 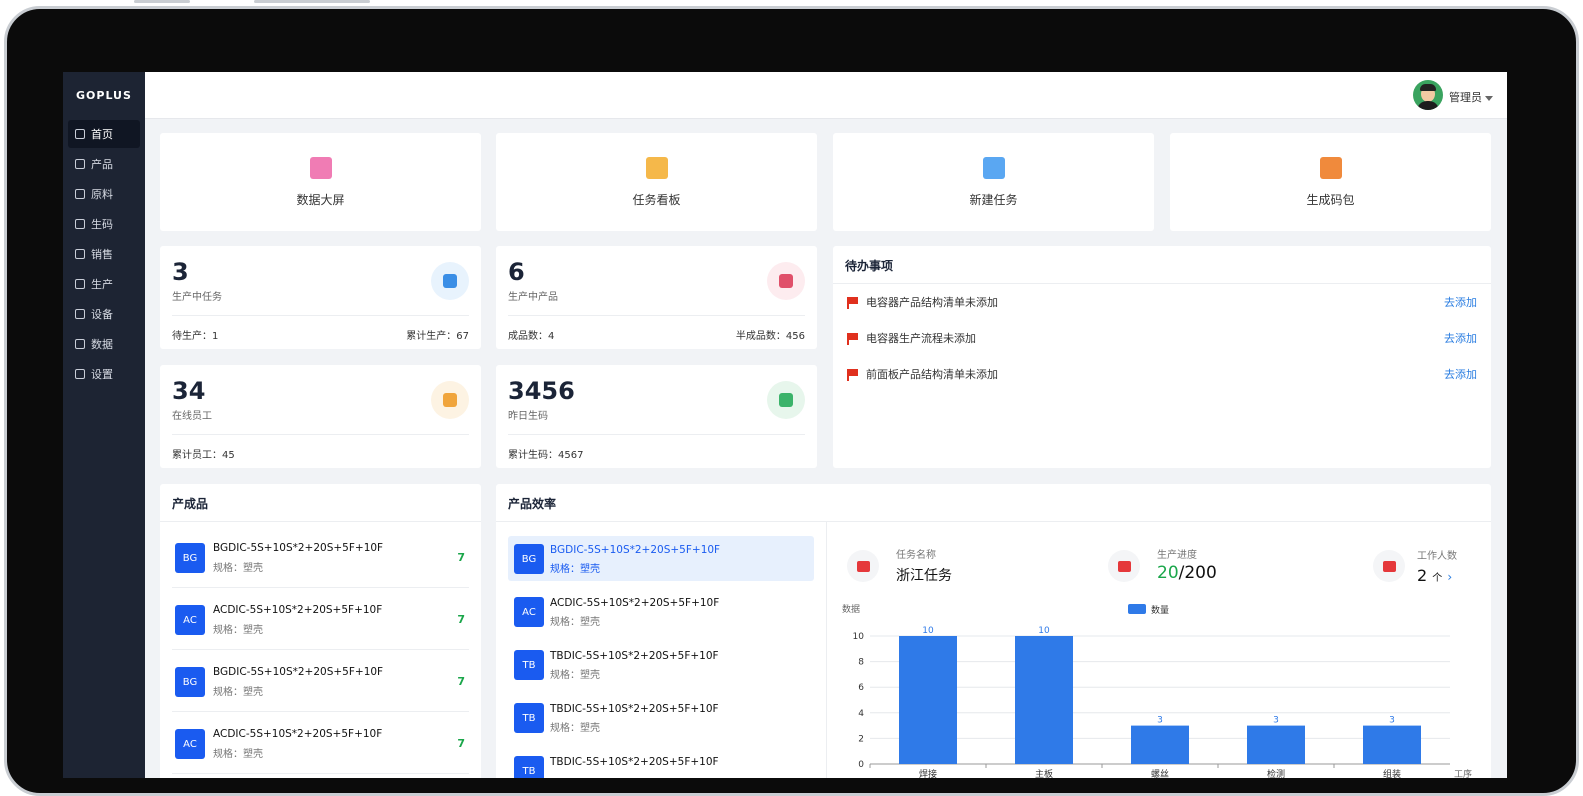 I want to click on avatar, so click(x=1428, y=95).